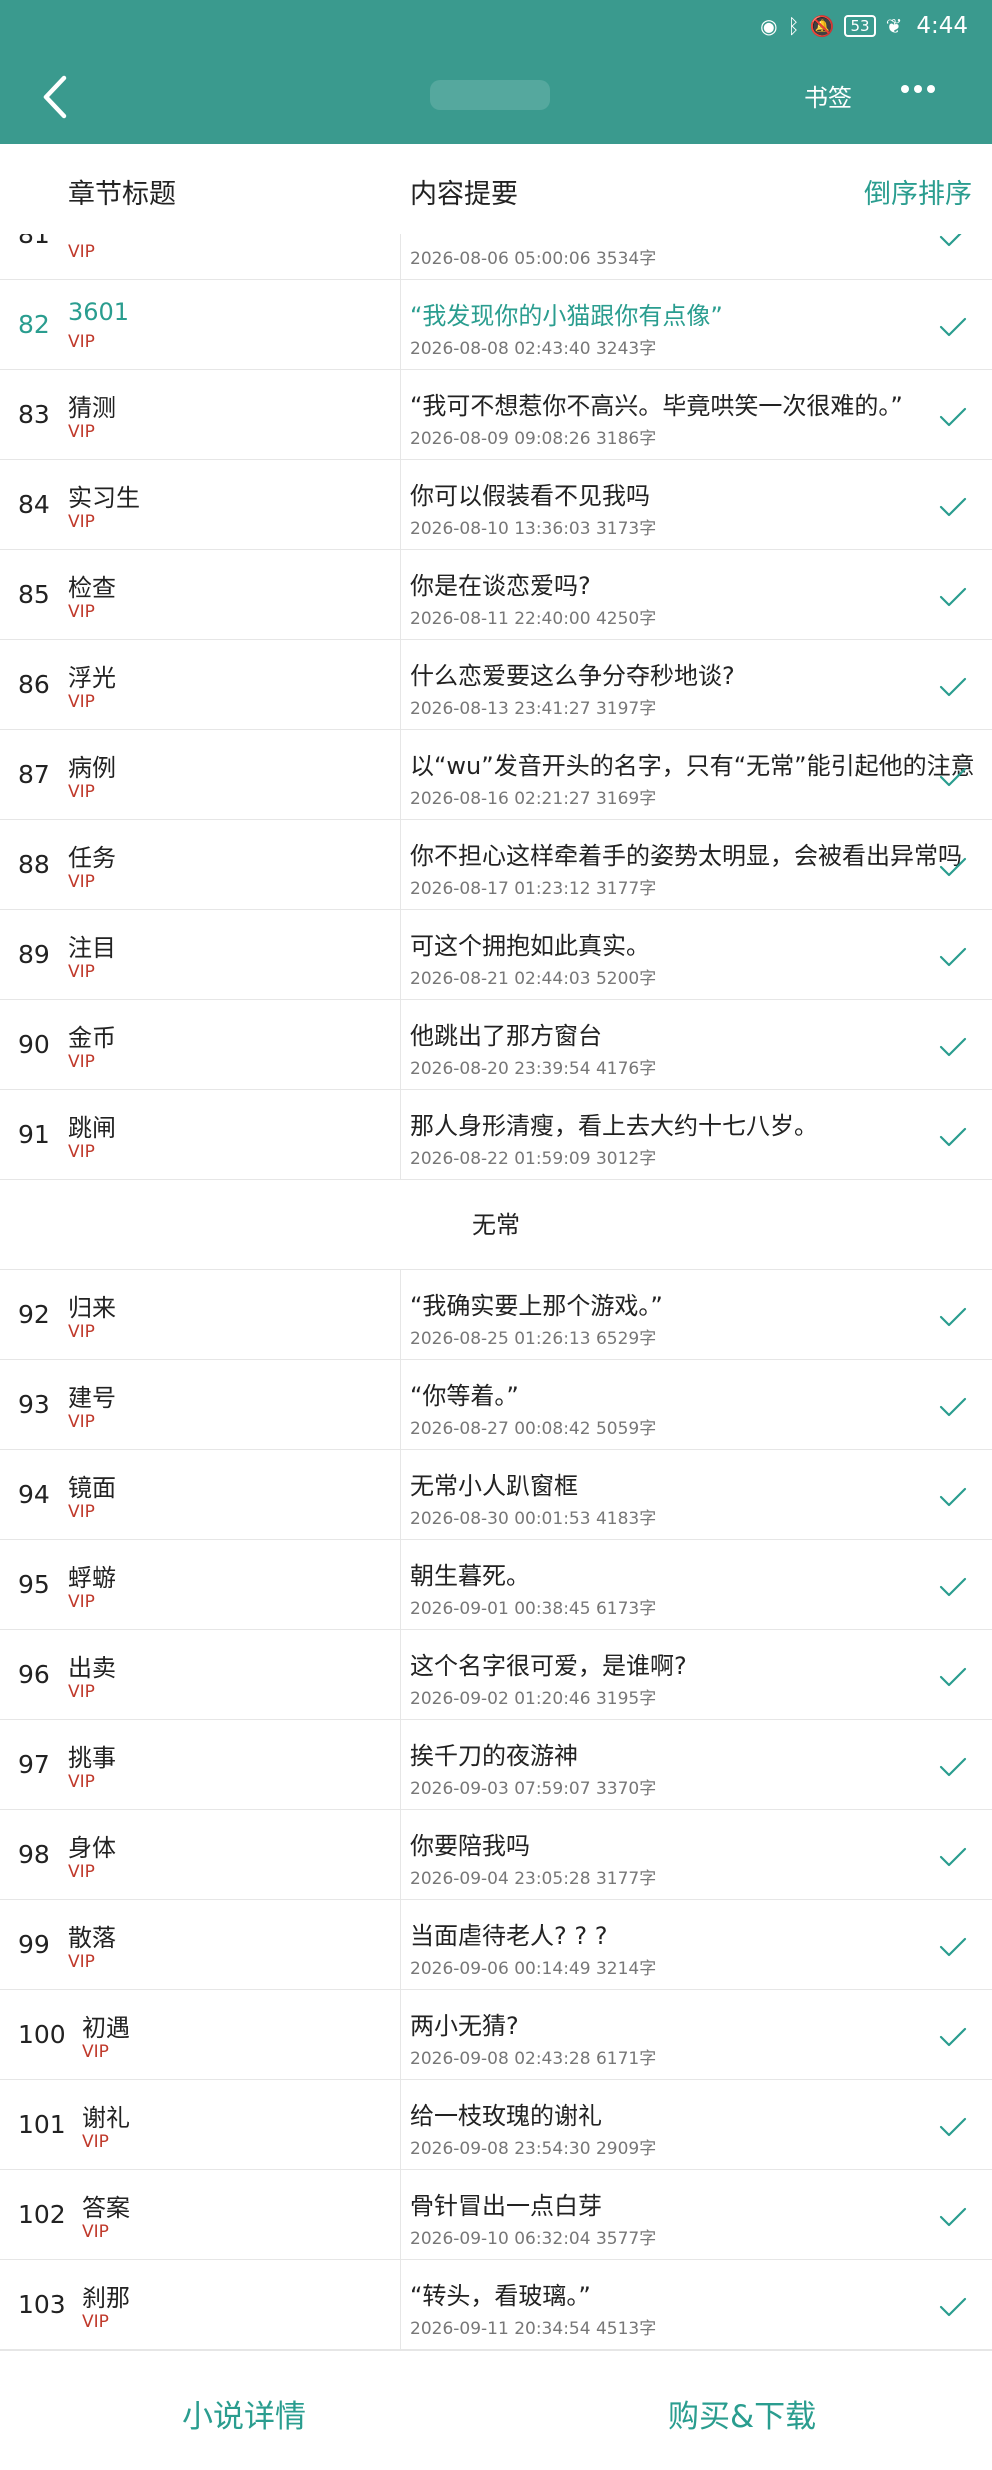 The height and width of the screenshot is (2470, 992). What do you see at coordinates (34, 684) in the screenshot?
I see `chapter-number: 86` at bounding box center [34, 684].